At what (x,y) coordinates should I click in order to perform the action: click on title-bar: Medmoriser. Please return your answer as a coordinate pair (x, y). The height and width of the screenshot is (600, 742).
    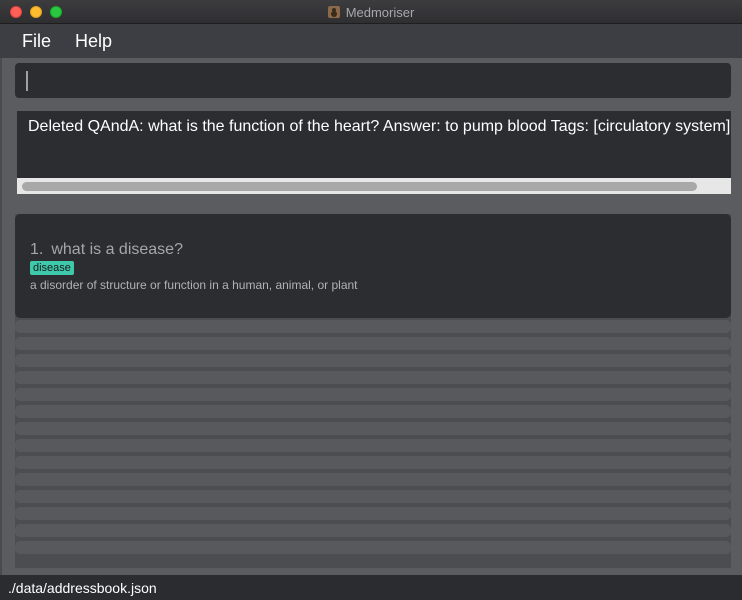
    Looking at the image, I should click on (371, 12).